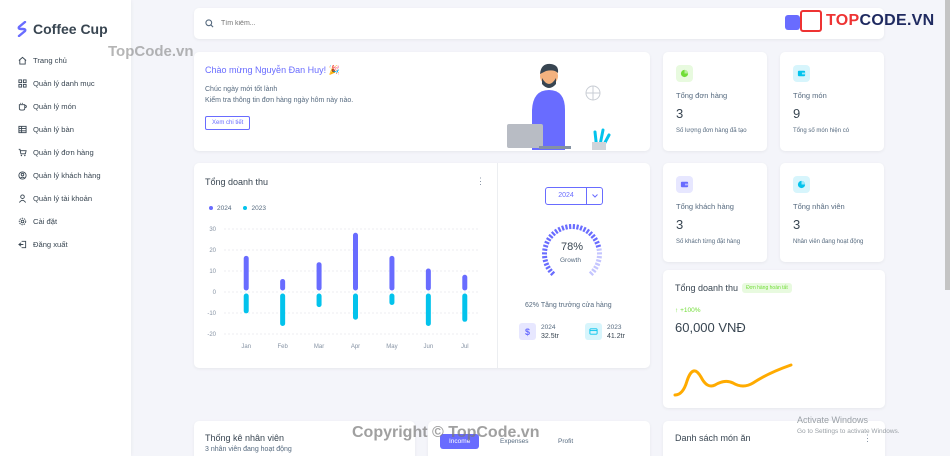  I want to click on dollar-icon: $, so click(527, 331).